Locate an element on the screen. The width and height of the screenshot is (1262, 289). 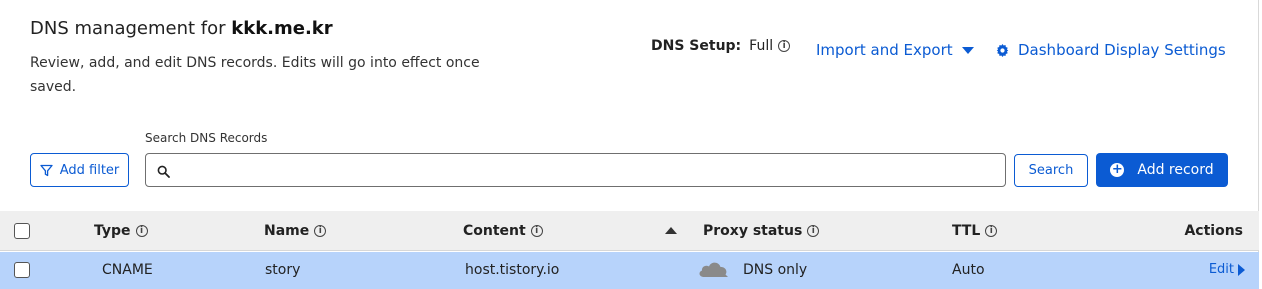
record-content: host.tistory.io is located at coordinates (512, 270).